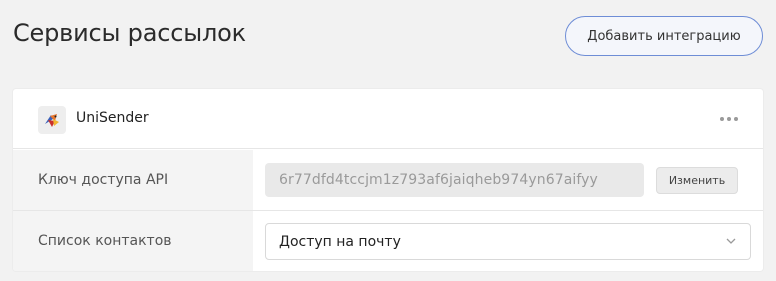 This screenshot has width=776, height=281. Describe the element at coordinates (133, 180) in the screenshot. I see `api-key-label: Ключ доступа API` at that location.